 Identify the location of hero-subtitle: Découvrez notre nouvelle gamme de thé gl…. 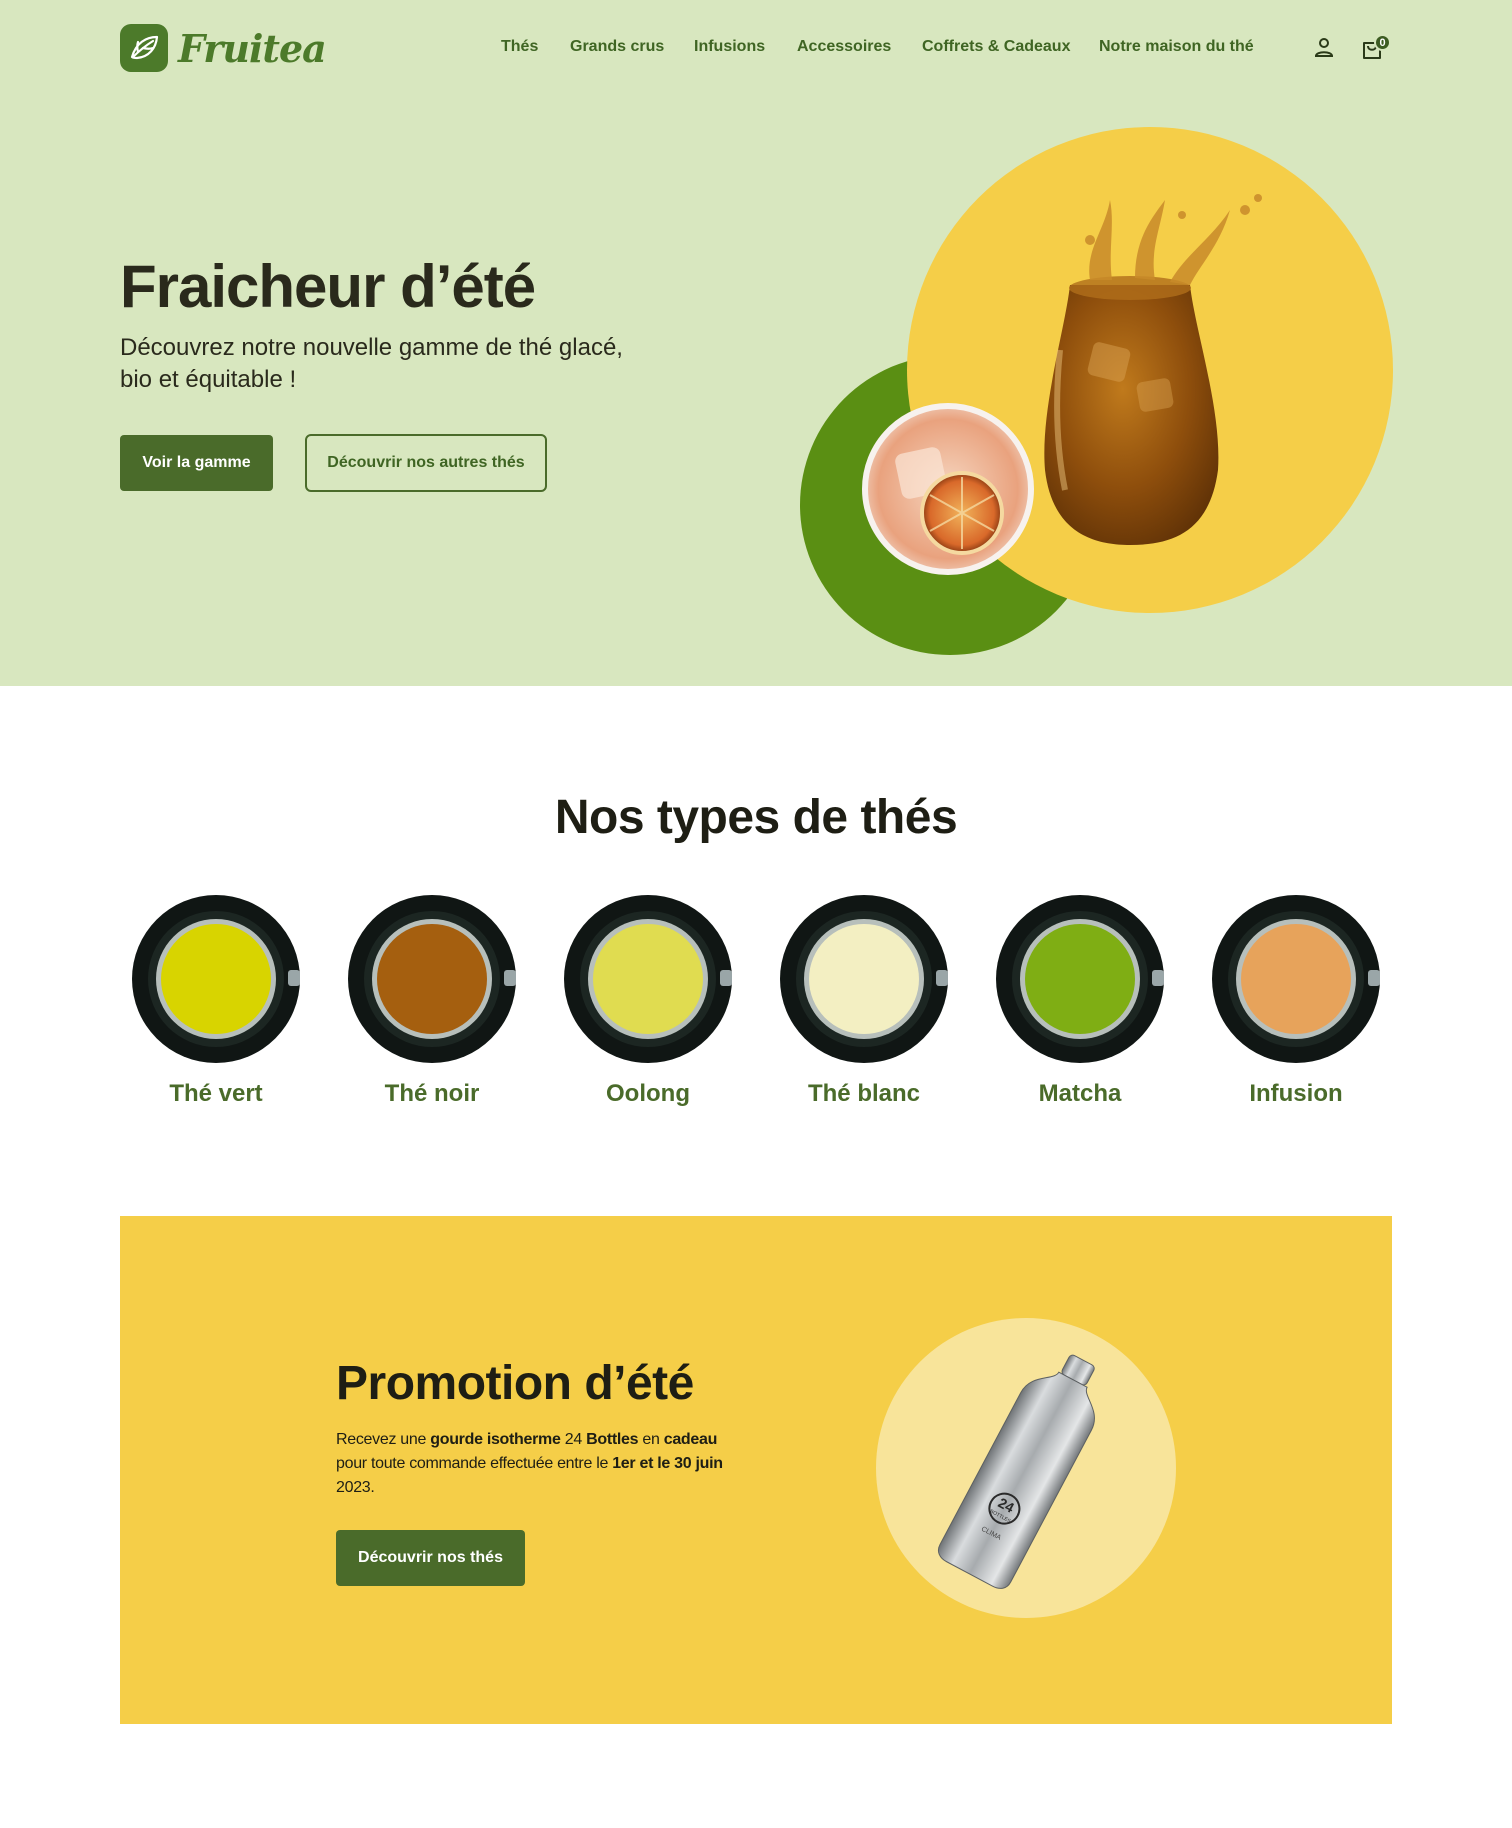
(371, 363).